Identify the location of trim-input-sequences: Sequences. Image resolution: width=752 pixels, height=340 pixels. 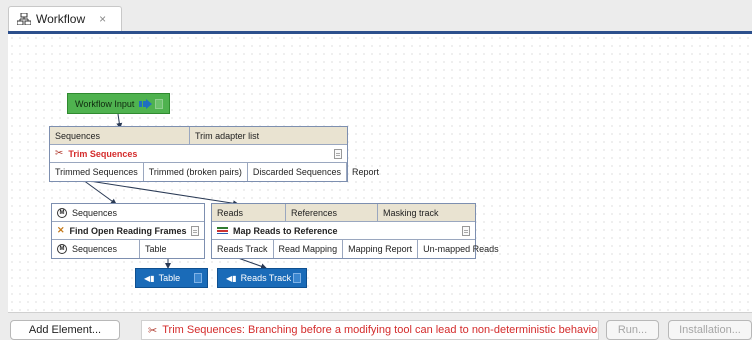
(120, 135).